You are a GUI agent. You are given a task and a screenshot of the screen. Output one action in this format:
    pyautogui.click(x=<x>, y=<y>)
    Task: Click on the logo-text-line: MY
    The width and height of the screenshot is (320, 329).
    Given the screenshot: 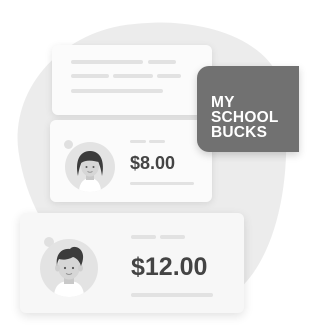 What is the action you would take?
    pyautogui.click(x=223, y=102)
    